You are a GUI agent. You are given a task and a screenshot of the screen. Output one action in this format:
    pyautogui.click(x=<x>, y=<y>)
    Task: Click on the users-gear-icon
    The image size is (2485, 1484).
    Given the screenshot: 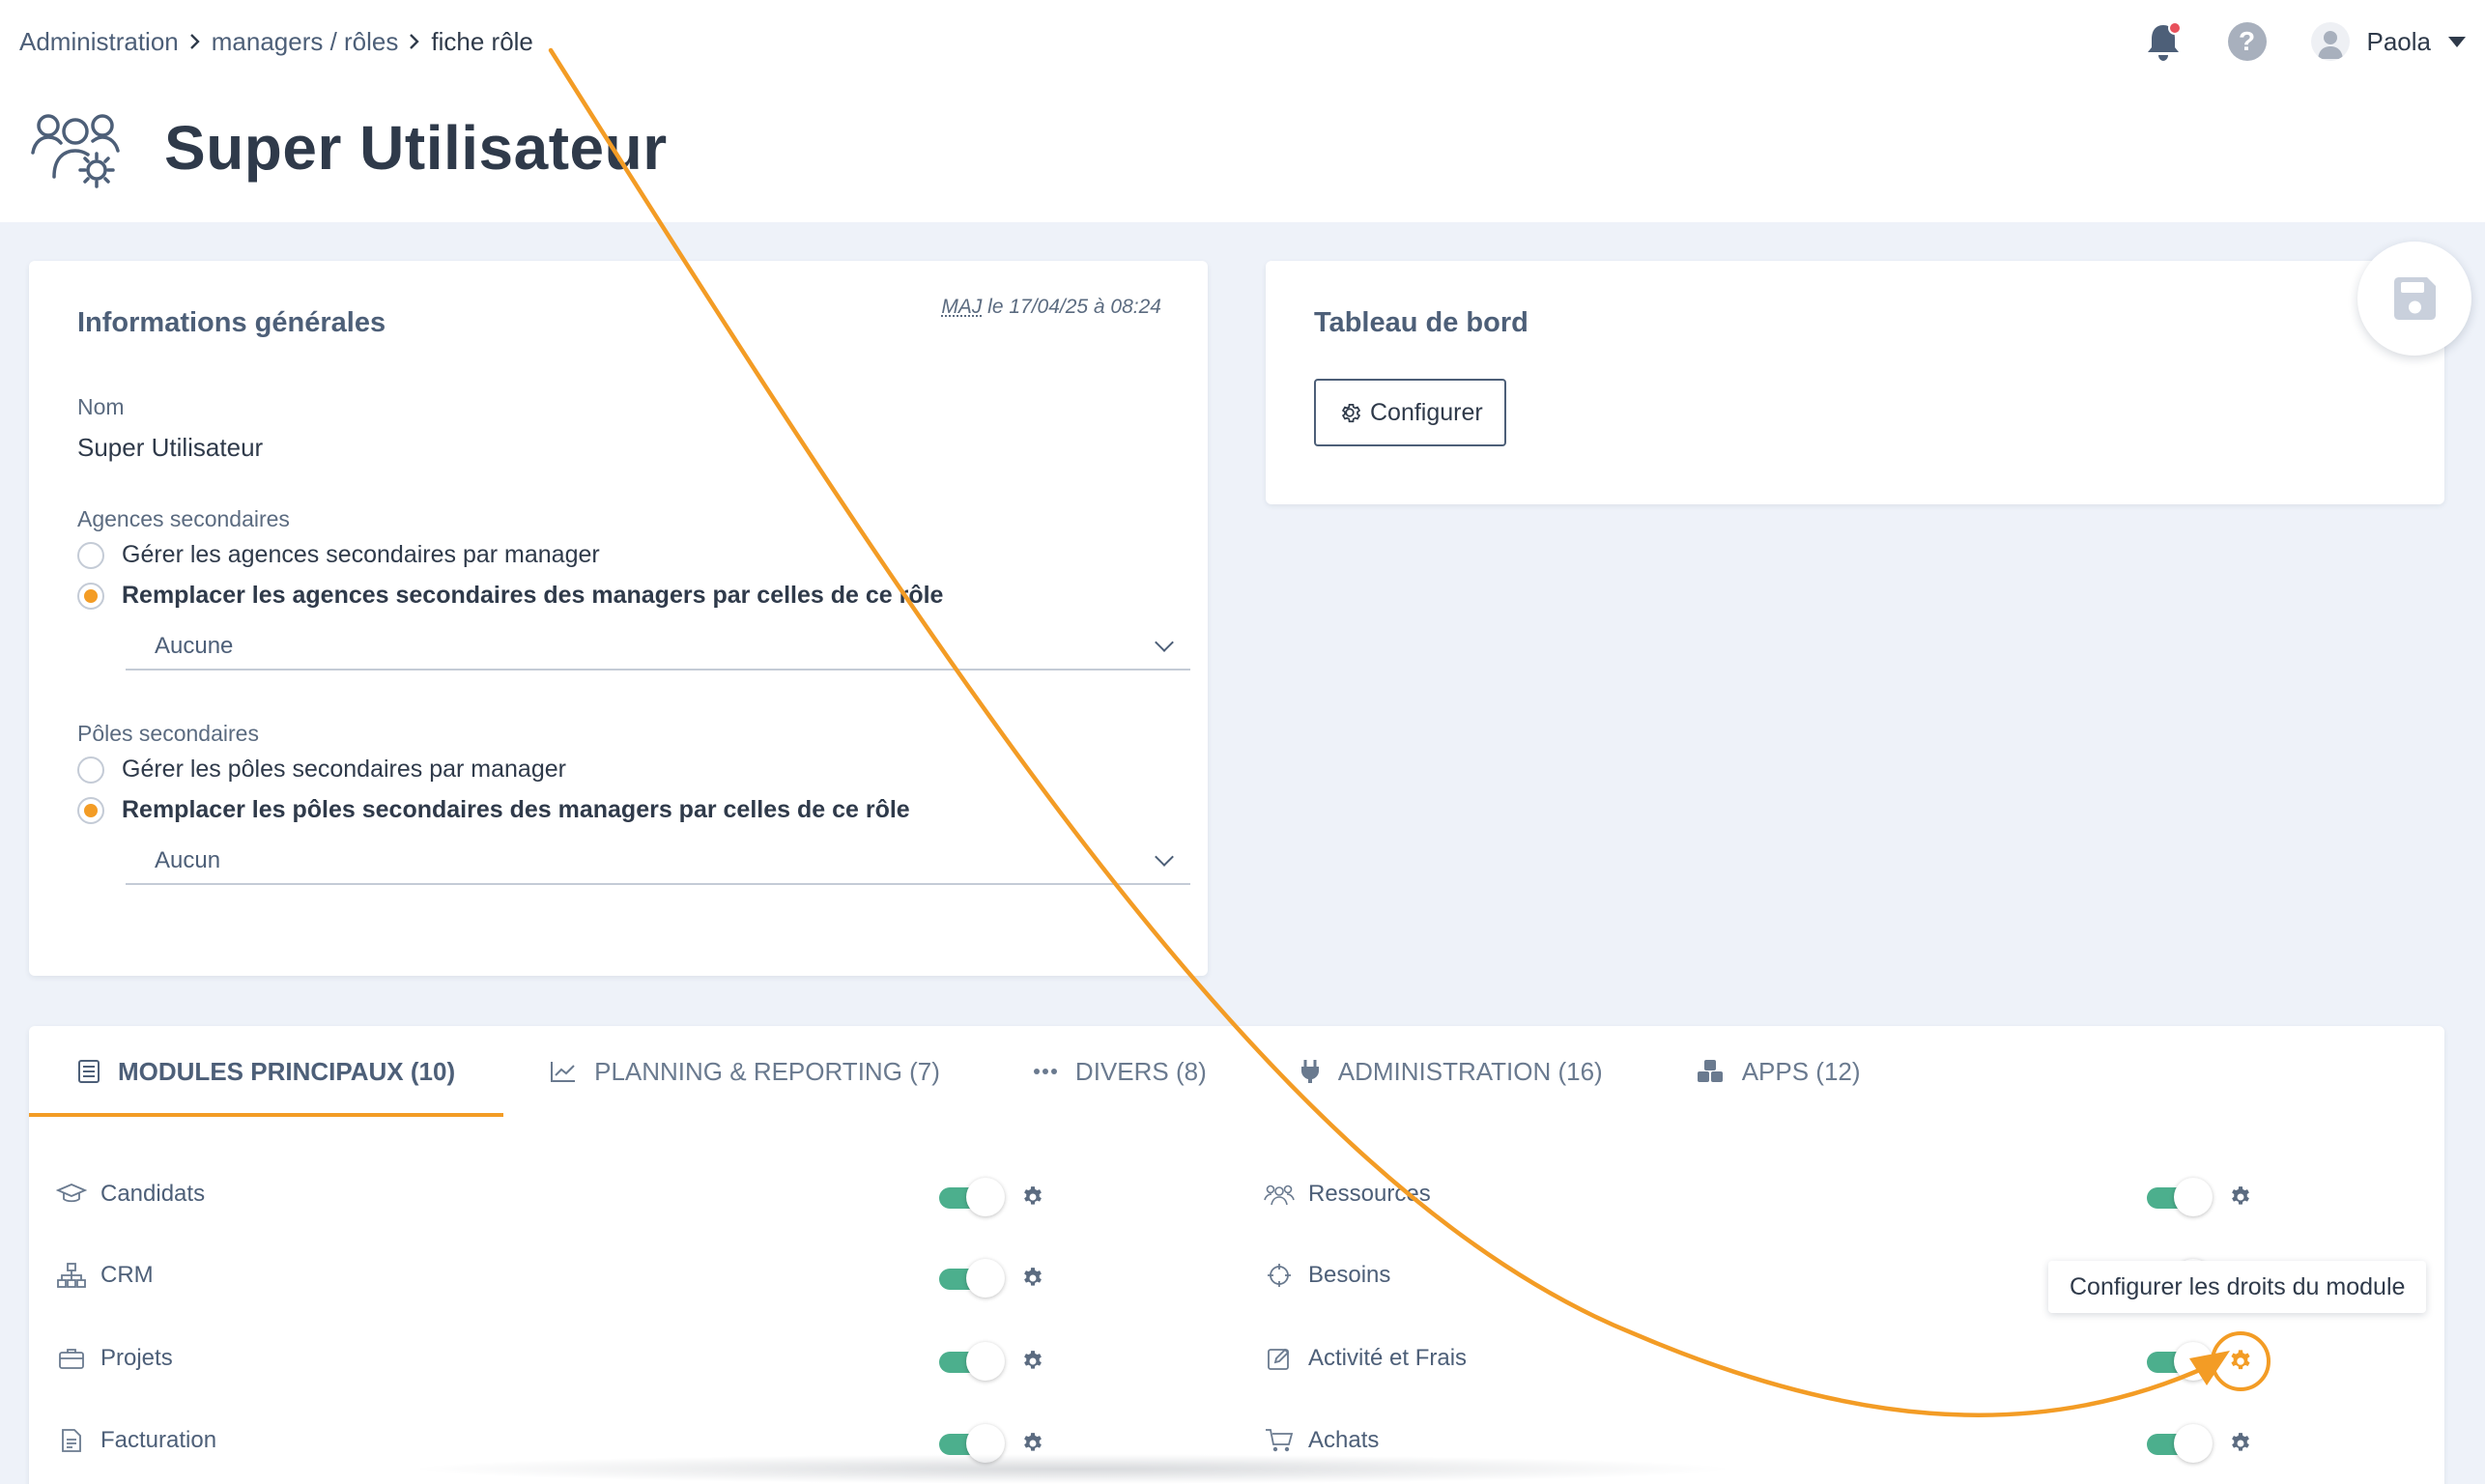 What is the action you would take?
    pyautogui.click(x=77, y=147)
    